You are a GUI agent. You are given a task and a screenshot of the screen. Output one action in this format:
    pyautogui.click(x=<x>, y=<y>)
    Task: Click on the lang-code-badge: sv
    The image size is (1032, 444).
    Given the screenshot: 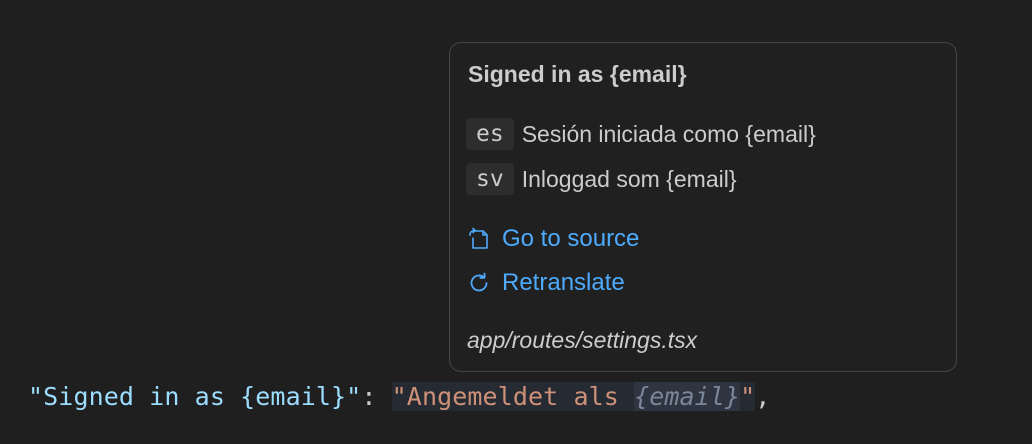 What is the action you would take?
    pyautogui.click(x=490, y=179)
    